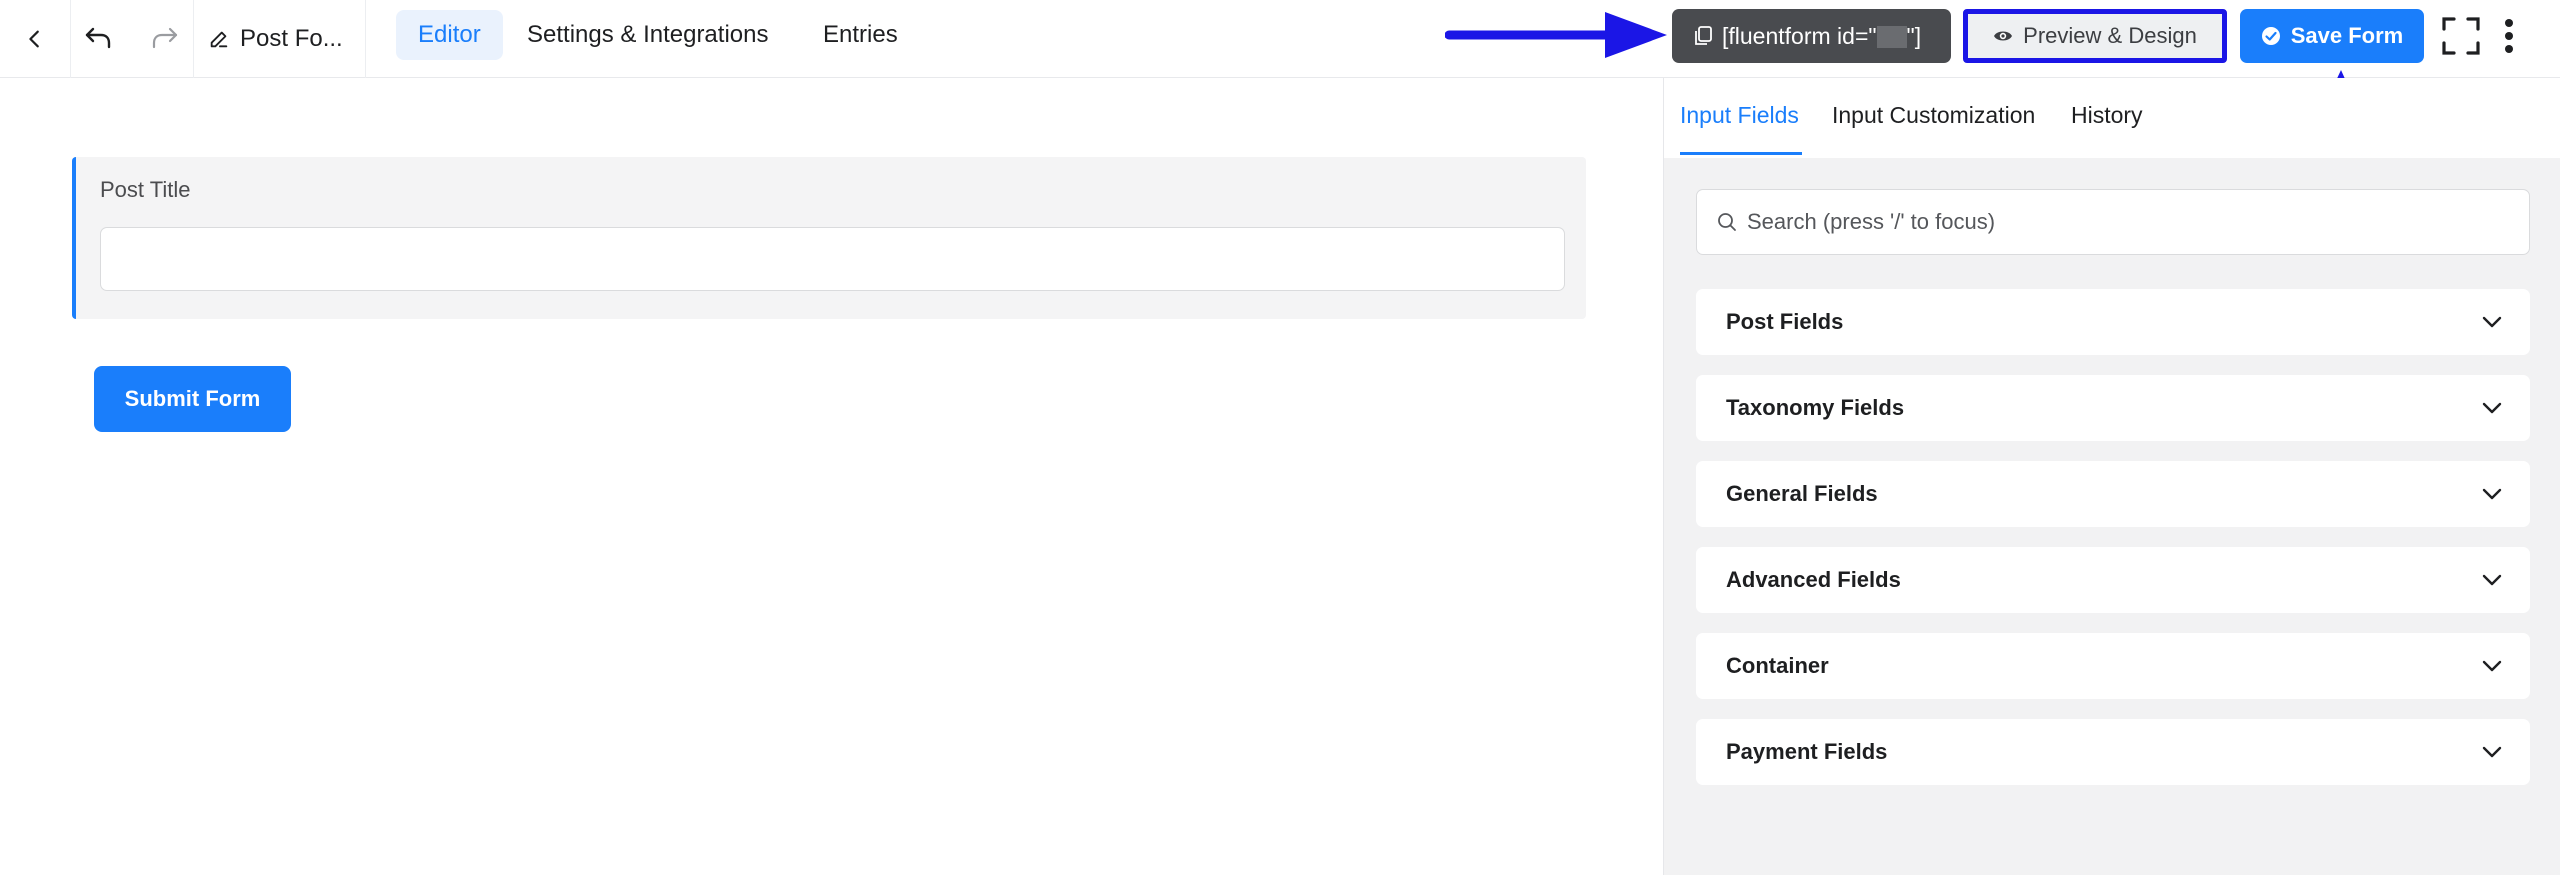 The image size is (2560, 875). What do you see at coordinates (2113, 580) in the screenshot?
I see `group-advanced-fields: Advanced Fields` at bounding box center [2113, 580].